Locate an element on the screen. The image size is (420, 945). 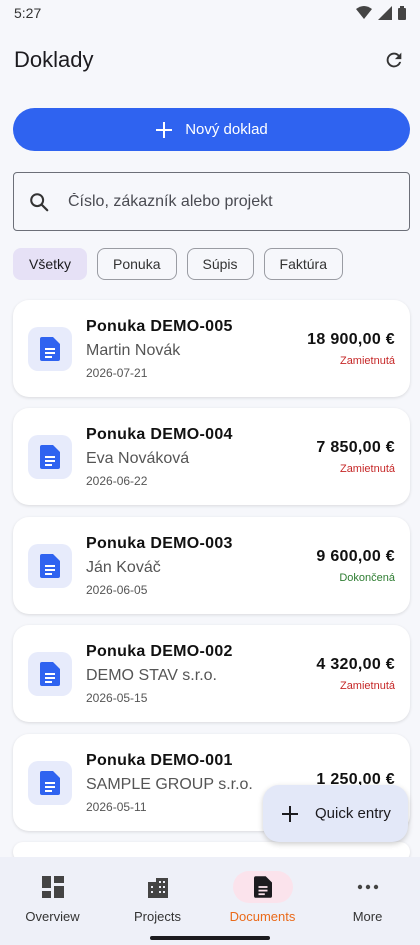
nav-label: Overview is located at coordinates (52, 916).